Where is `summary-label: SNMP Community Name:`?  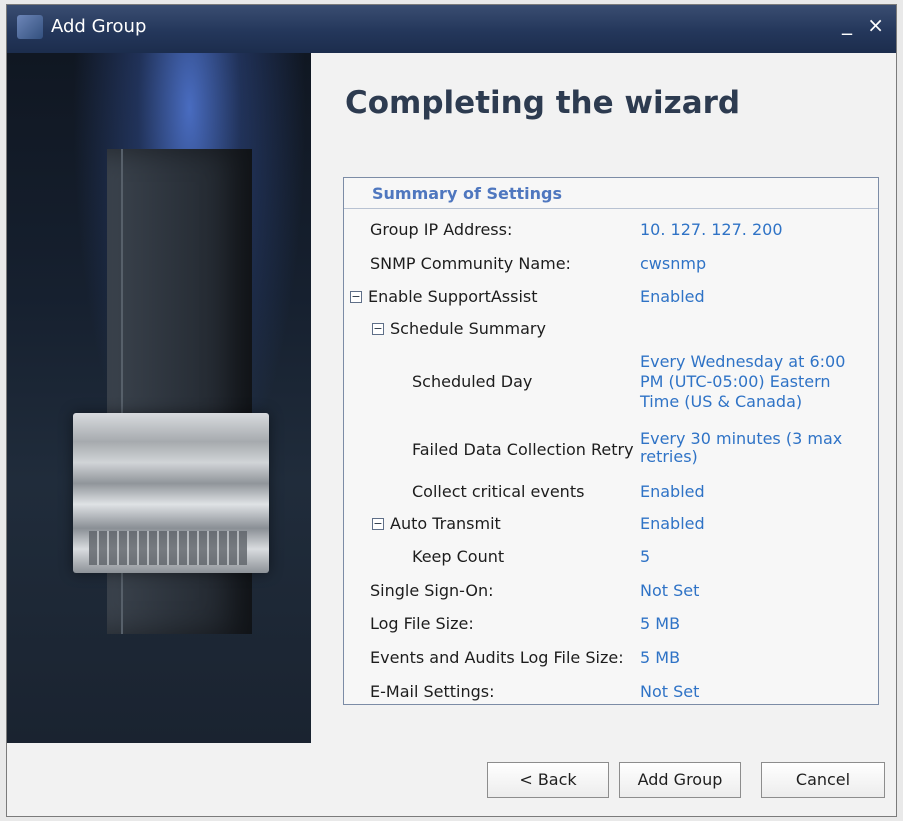
summary-label: SNMP Community Name: is located at coordinates (470, 263).